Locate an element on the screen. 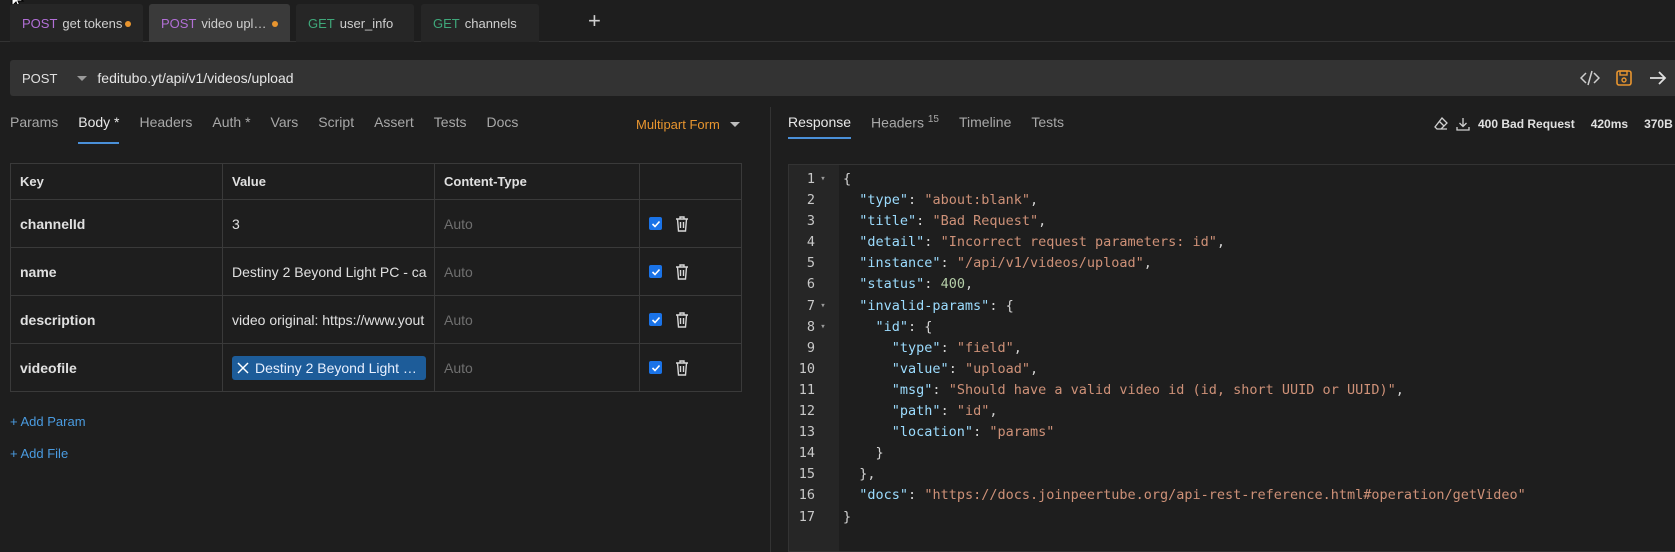  param-value-cell: Destiny 2 Beyond Light PC - ca is located at coordinates (328, 271).